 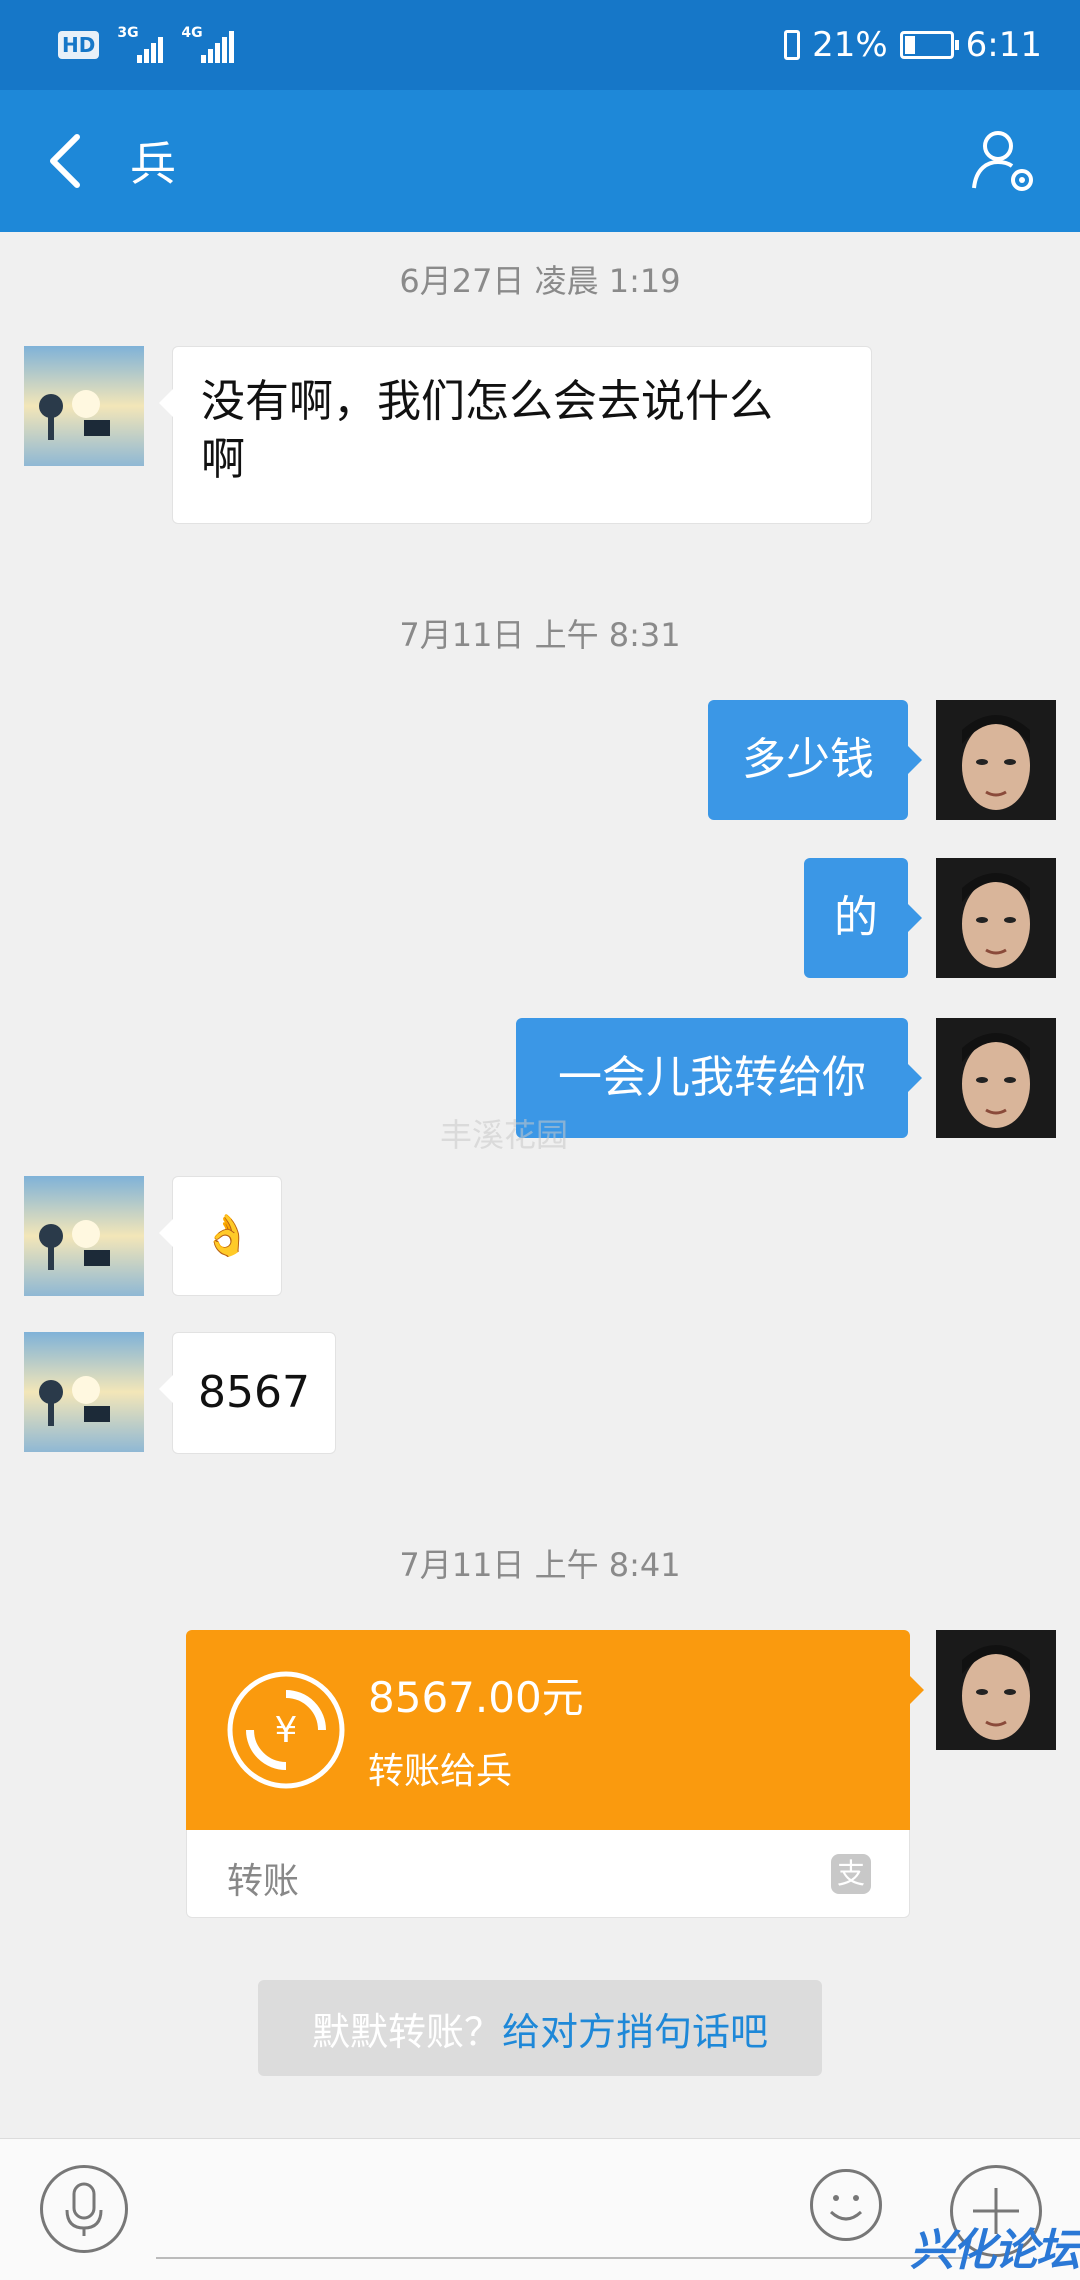 What do you see at coordinates (128, 33) in the screenshot?
I see `network-type-3g: 3G` at bounding box center [128, 33].